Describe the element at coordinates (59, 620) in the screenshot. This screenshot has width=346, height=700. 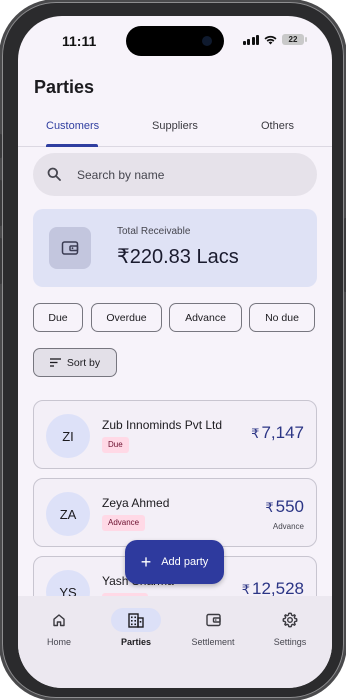
I see `home-icon` at that location.